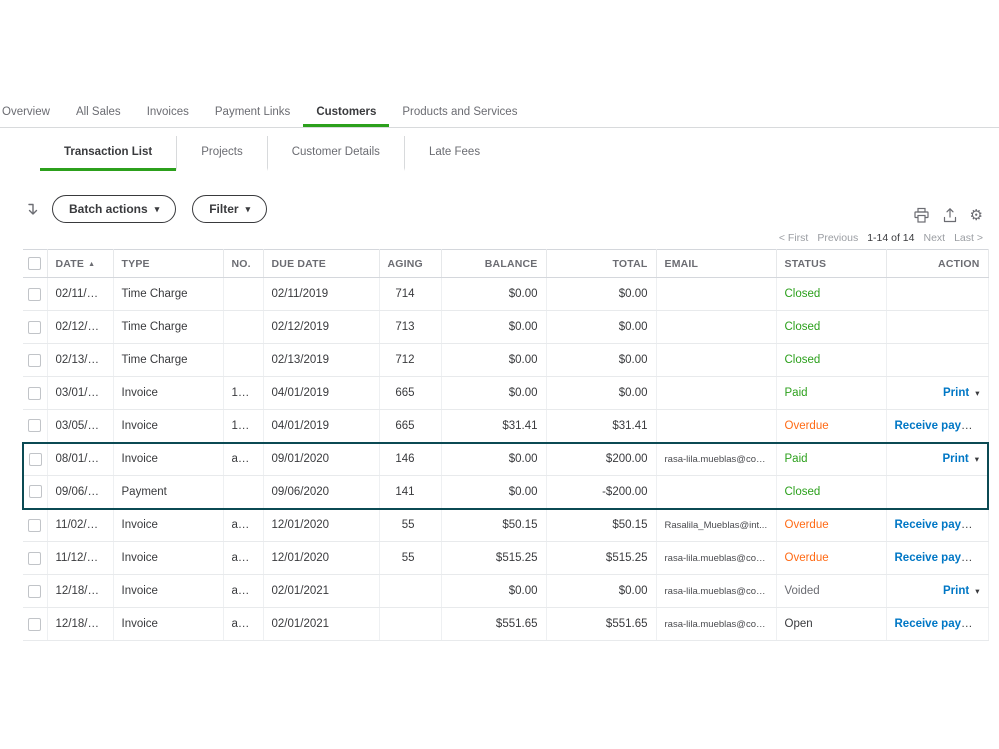 This screenshot has width=999, height=749. Describe the element at coordinates (346, 113) in the screenshot. I see `tab-customers: Customers` at that location.